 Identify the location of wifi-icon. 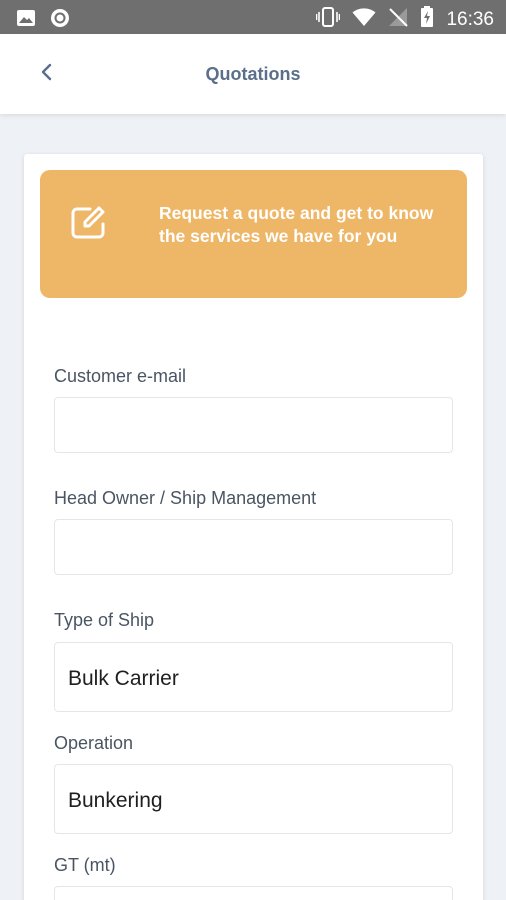
(364, 19).